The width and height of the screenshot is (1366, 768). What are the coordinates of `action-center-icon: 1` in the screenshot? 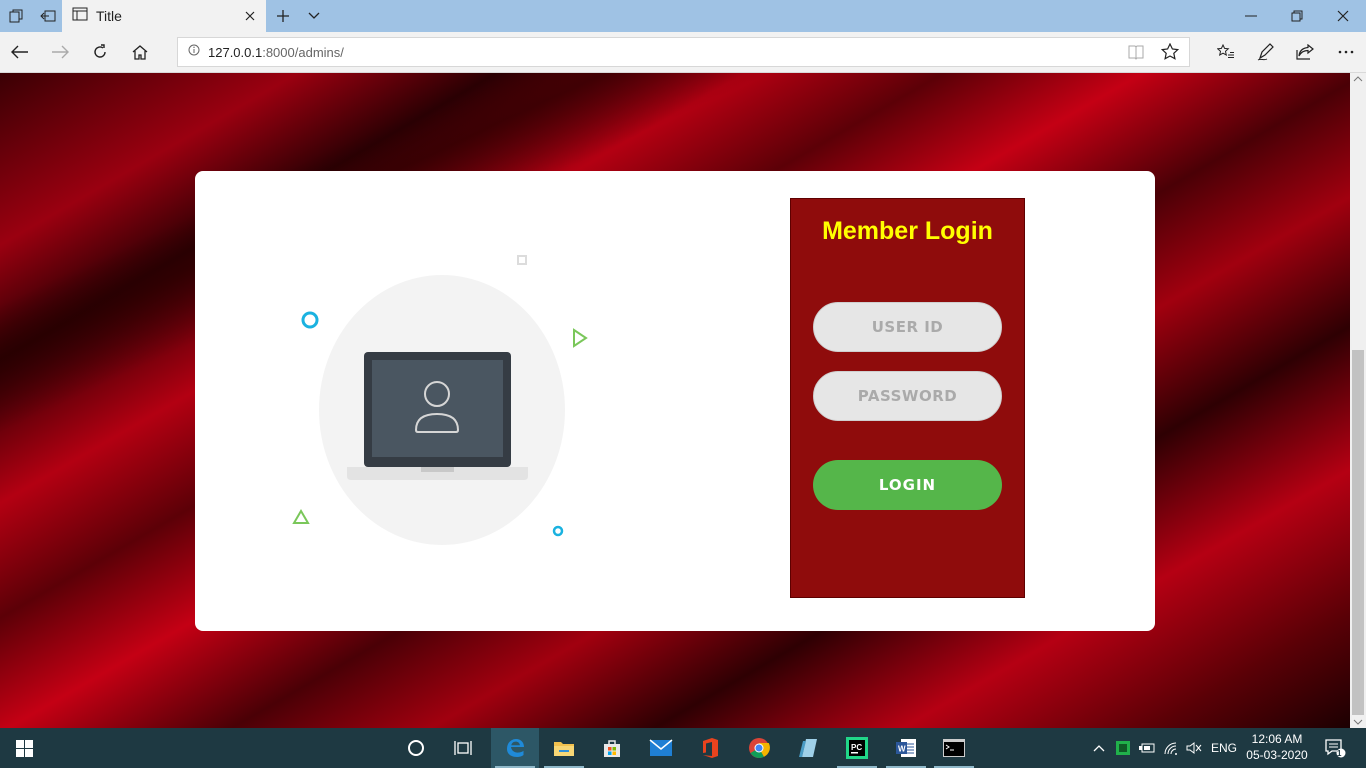 It's located at (1335, 748).